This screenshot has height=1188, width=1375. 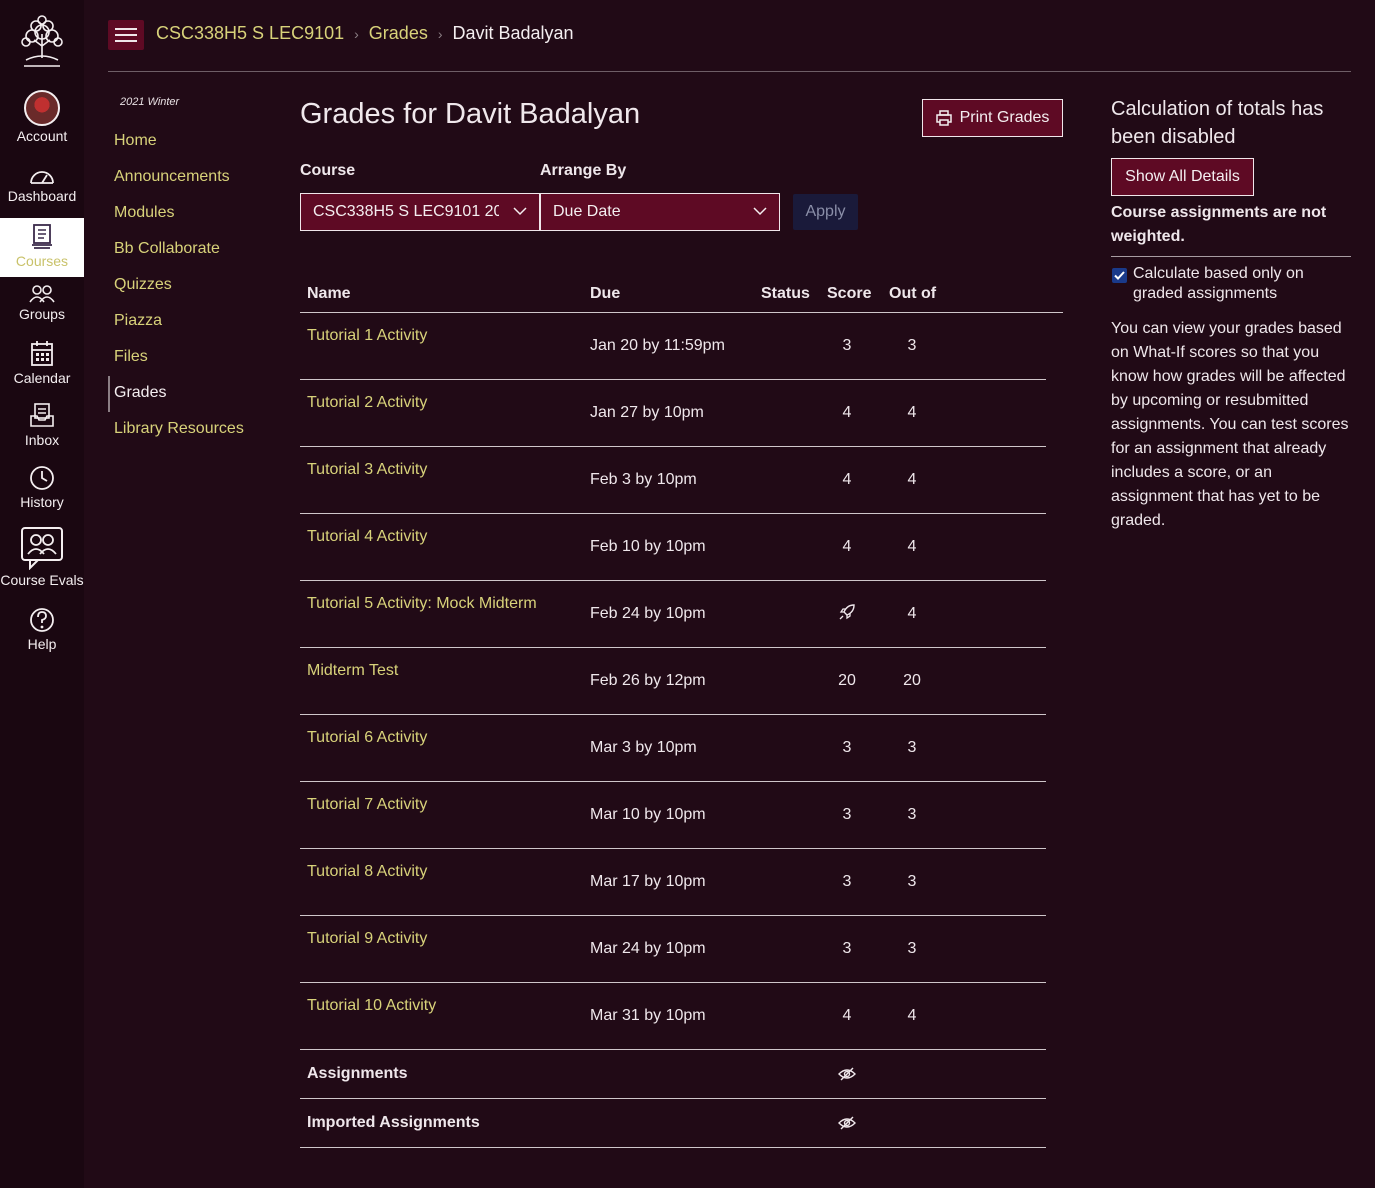 What do you see at coordinates (176, 250) in the screenshot?
I see `course-nav-bb-collaborate: Bb Collaborate` at bounding box center [176, 250].